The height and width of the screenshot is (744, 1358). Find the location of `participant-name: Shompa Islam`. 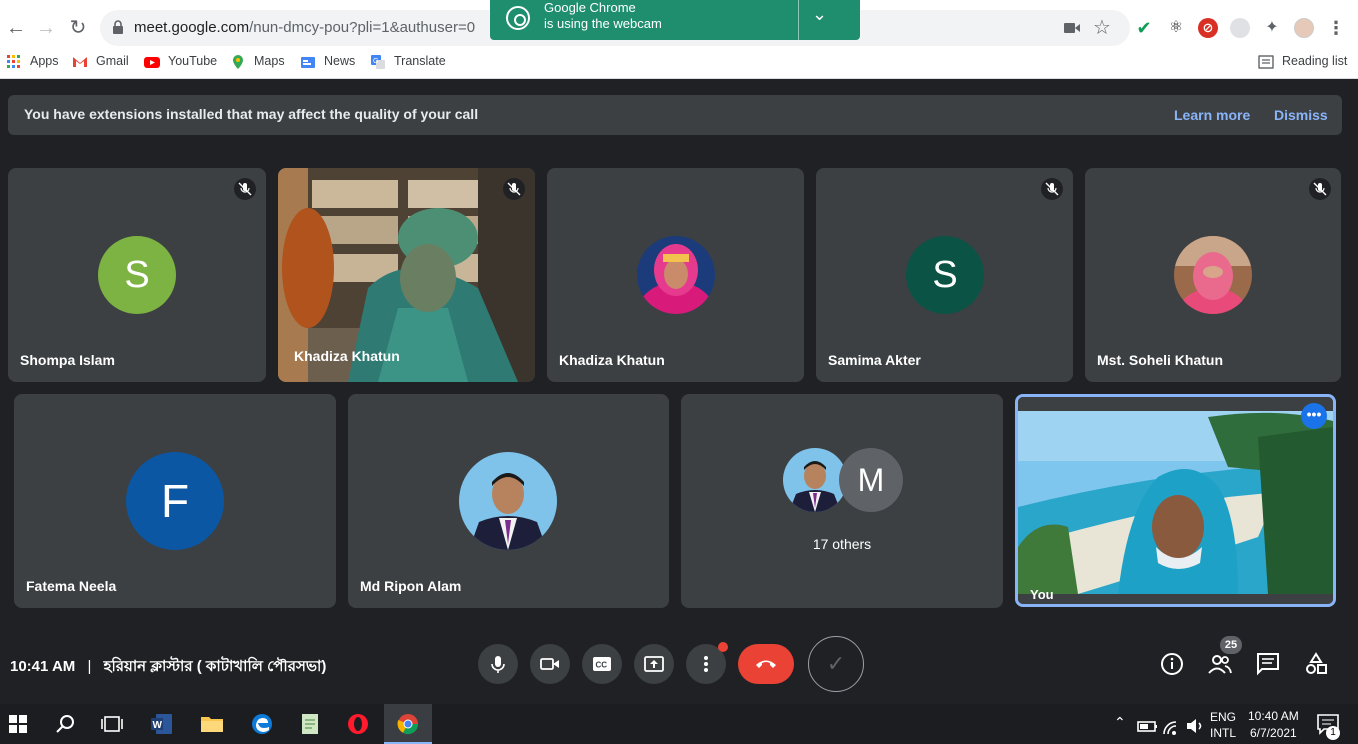

participant-name: Shompa Islam is located at coordinates (67, 360).